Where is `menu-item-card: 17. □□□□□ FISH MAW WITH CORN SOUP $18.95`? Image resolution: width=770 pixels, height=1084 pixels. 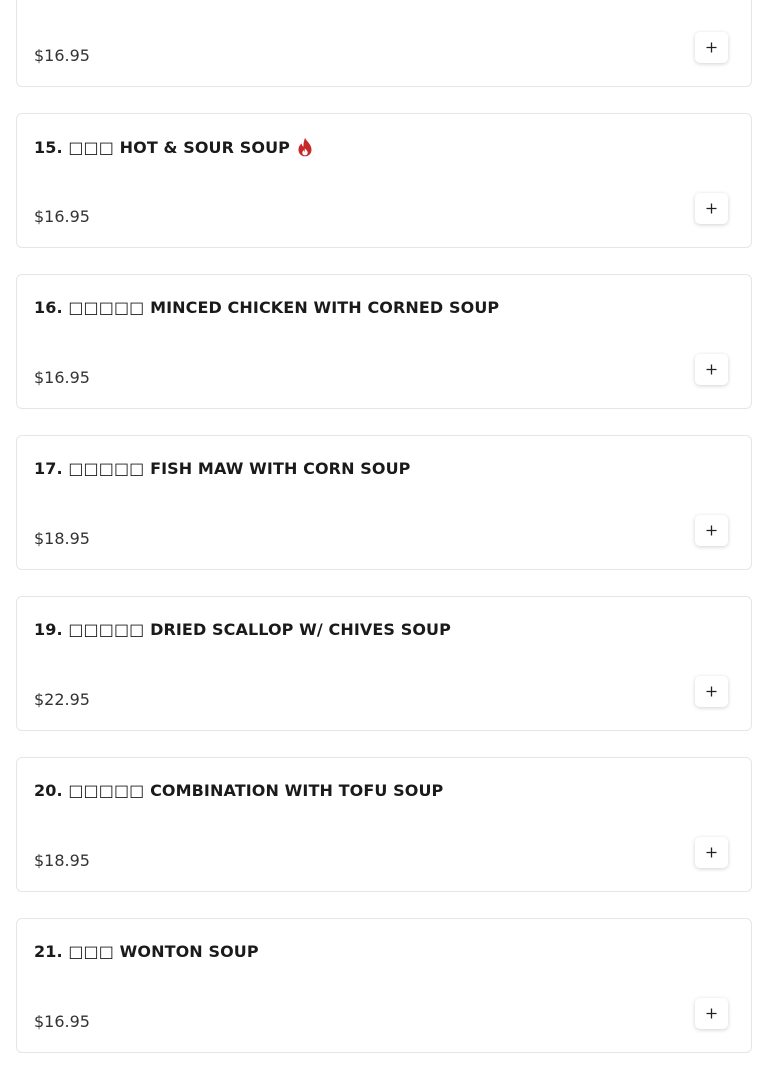
menu-item-card: 17. □□□□□ FISH MAW WITH CORN SOUP $18.95 is located at coordinates (384, 502).